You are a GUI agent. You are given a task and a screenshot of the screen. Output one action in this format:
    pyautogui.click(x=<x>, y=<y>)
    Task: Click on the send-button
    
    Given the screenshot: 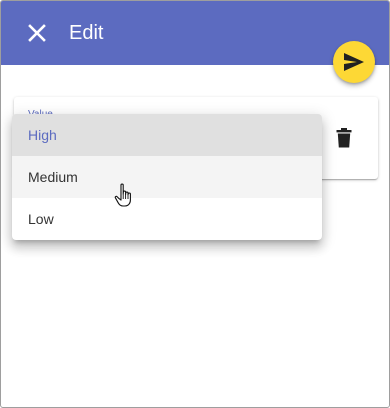 What is the action you would take?
    pyautogui.click(x=354, y=62)
    